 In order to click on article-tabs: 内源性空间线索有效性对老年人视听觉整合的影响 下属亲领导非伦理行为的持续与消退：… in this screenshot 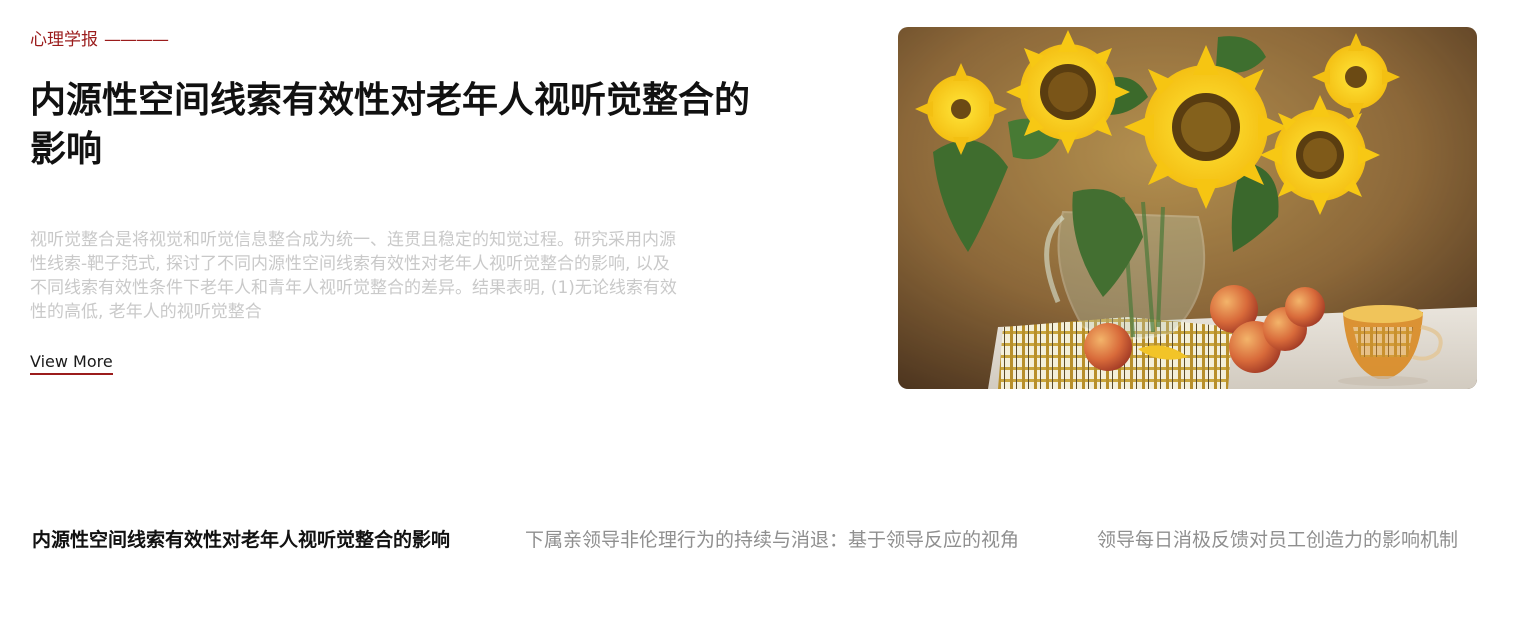, I will do `click(755, 541)`.